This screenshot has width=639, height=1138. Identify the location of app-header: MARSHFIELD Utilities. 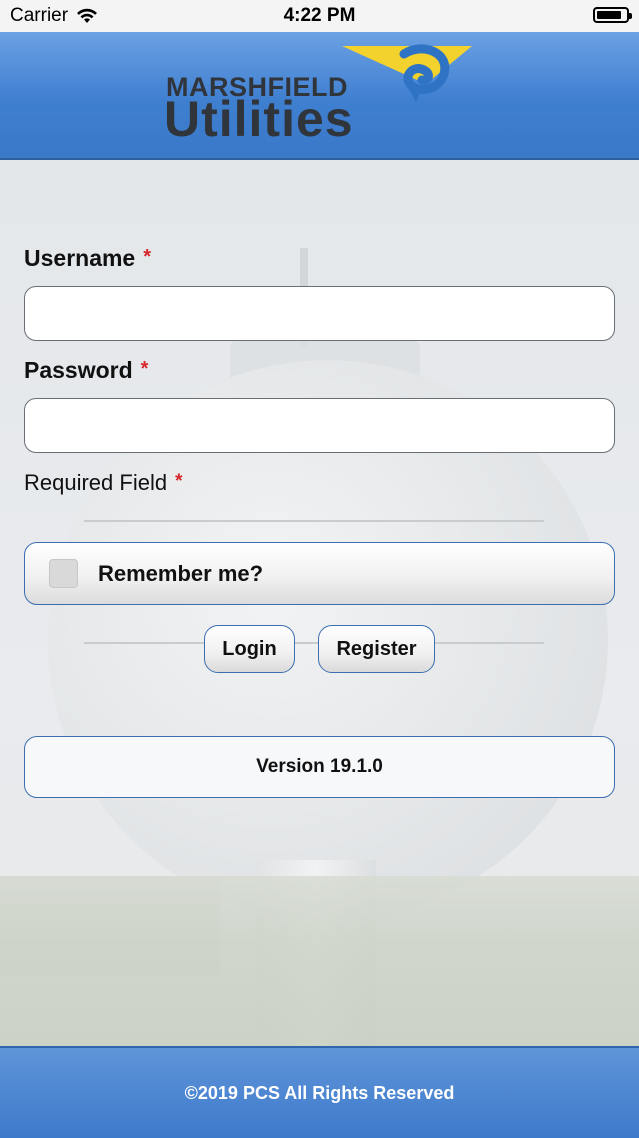
(319, 96).